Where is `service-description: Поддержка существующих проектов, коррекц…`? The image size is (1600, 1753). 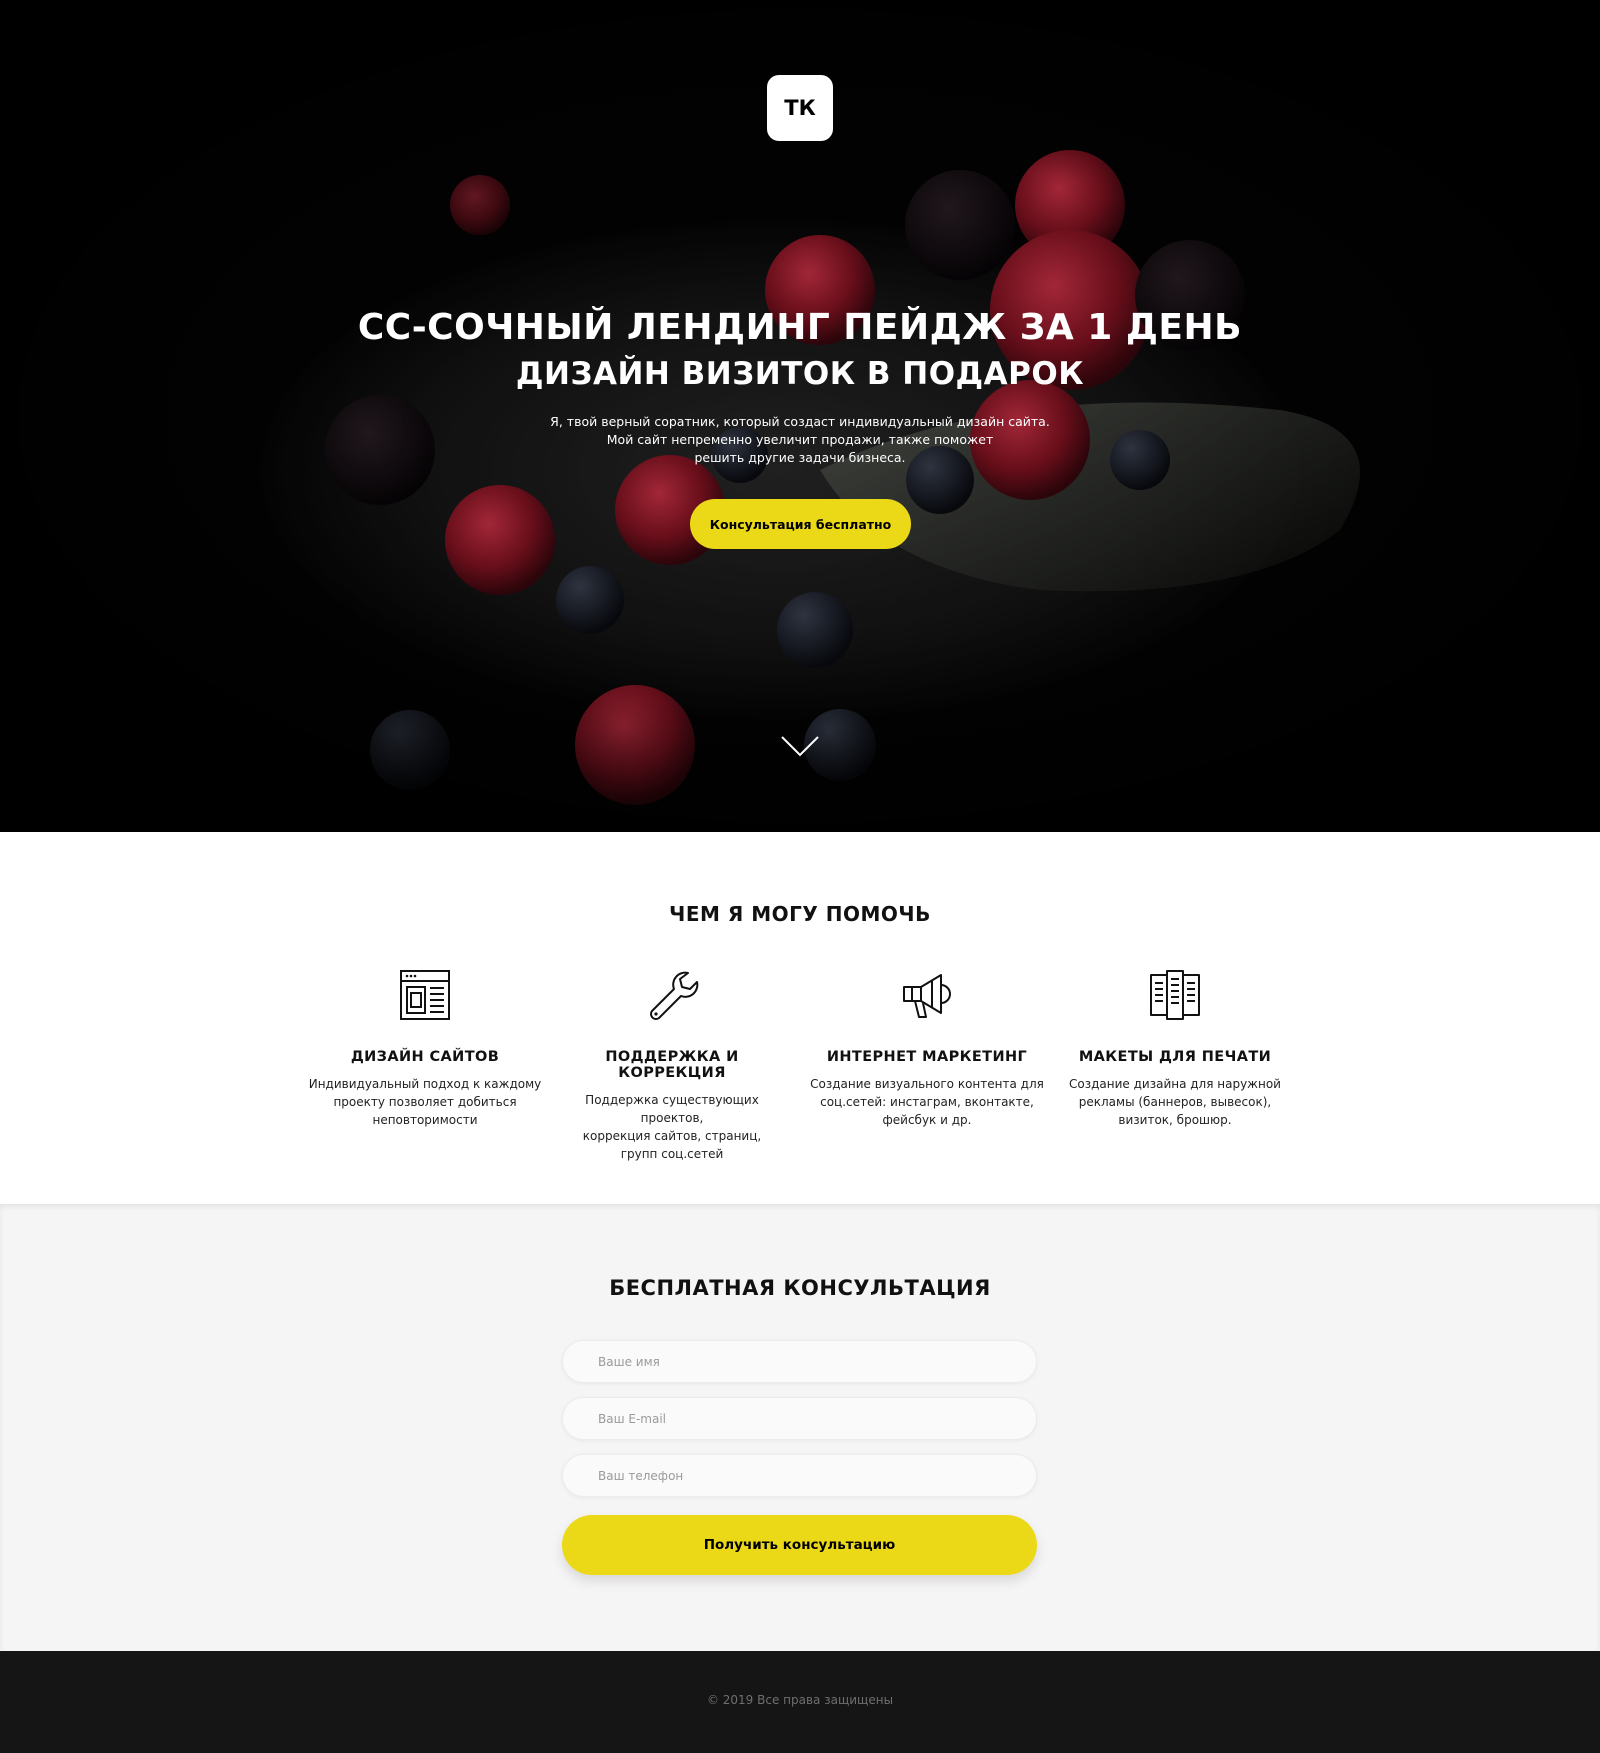
service-description: Поддержка существующих проектов, коррекц… is located at coordinates (672, 1127).